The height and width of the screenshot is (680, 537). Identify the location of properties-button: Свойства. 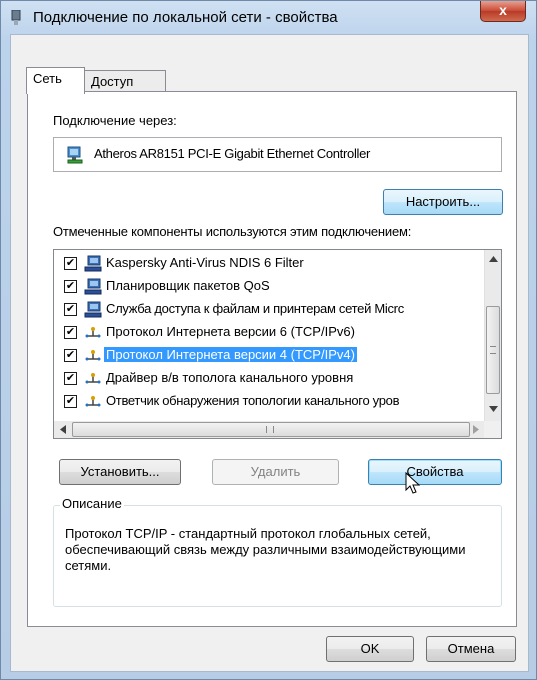
(435, 472).